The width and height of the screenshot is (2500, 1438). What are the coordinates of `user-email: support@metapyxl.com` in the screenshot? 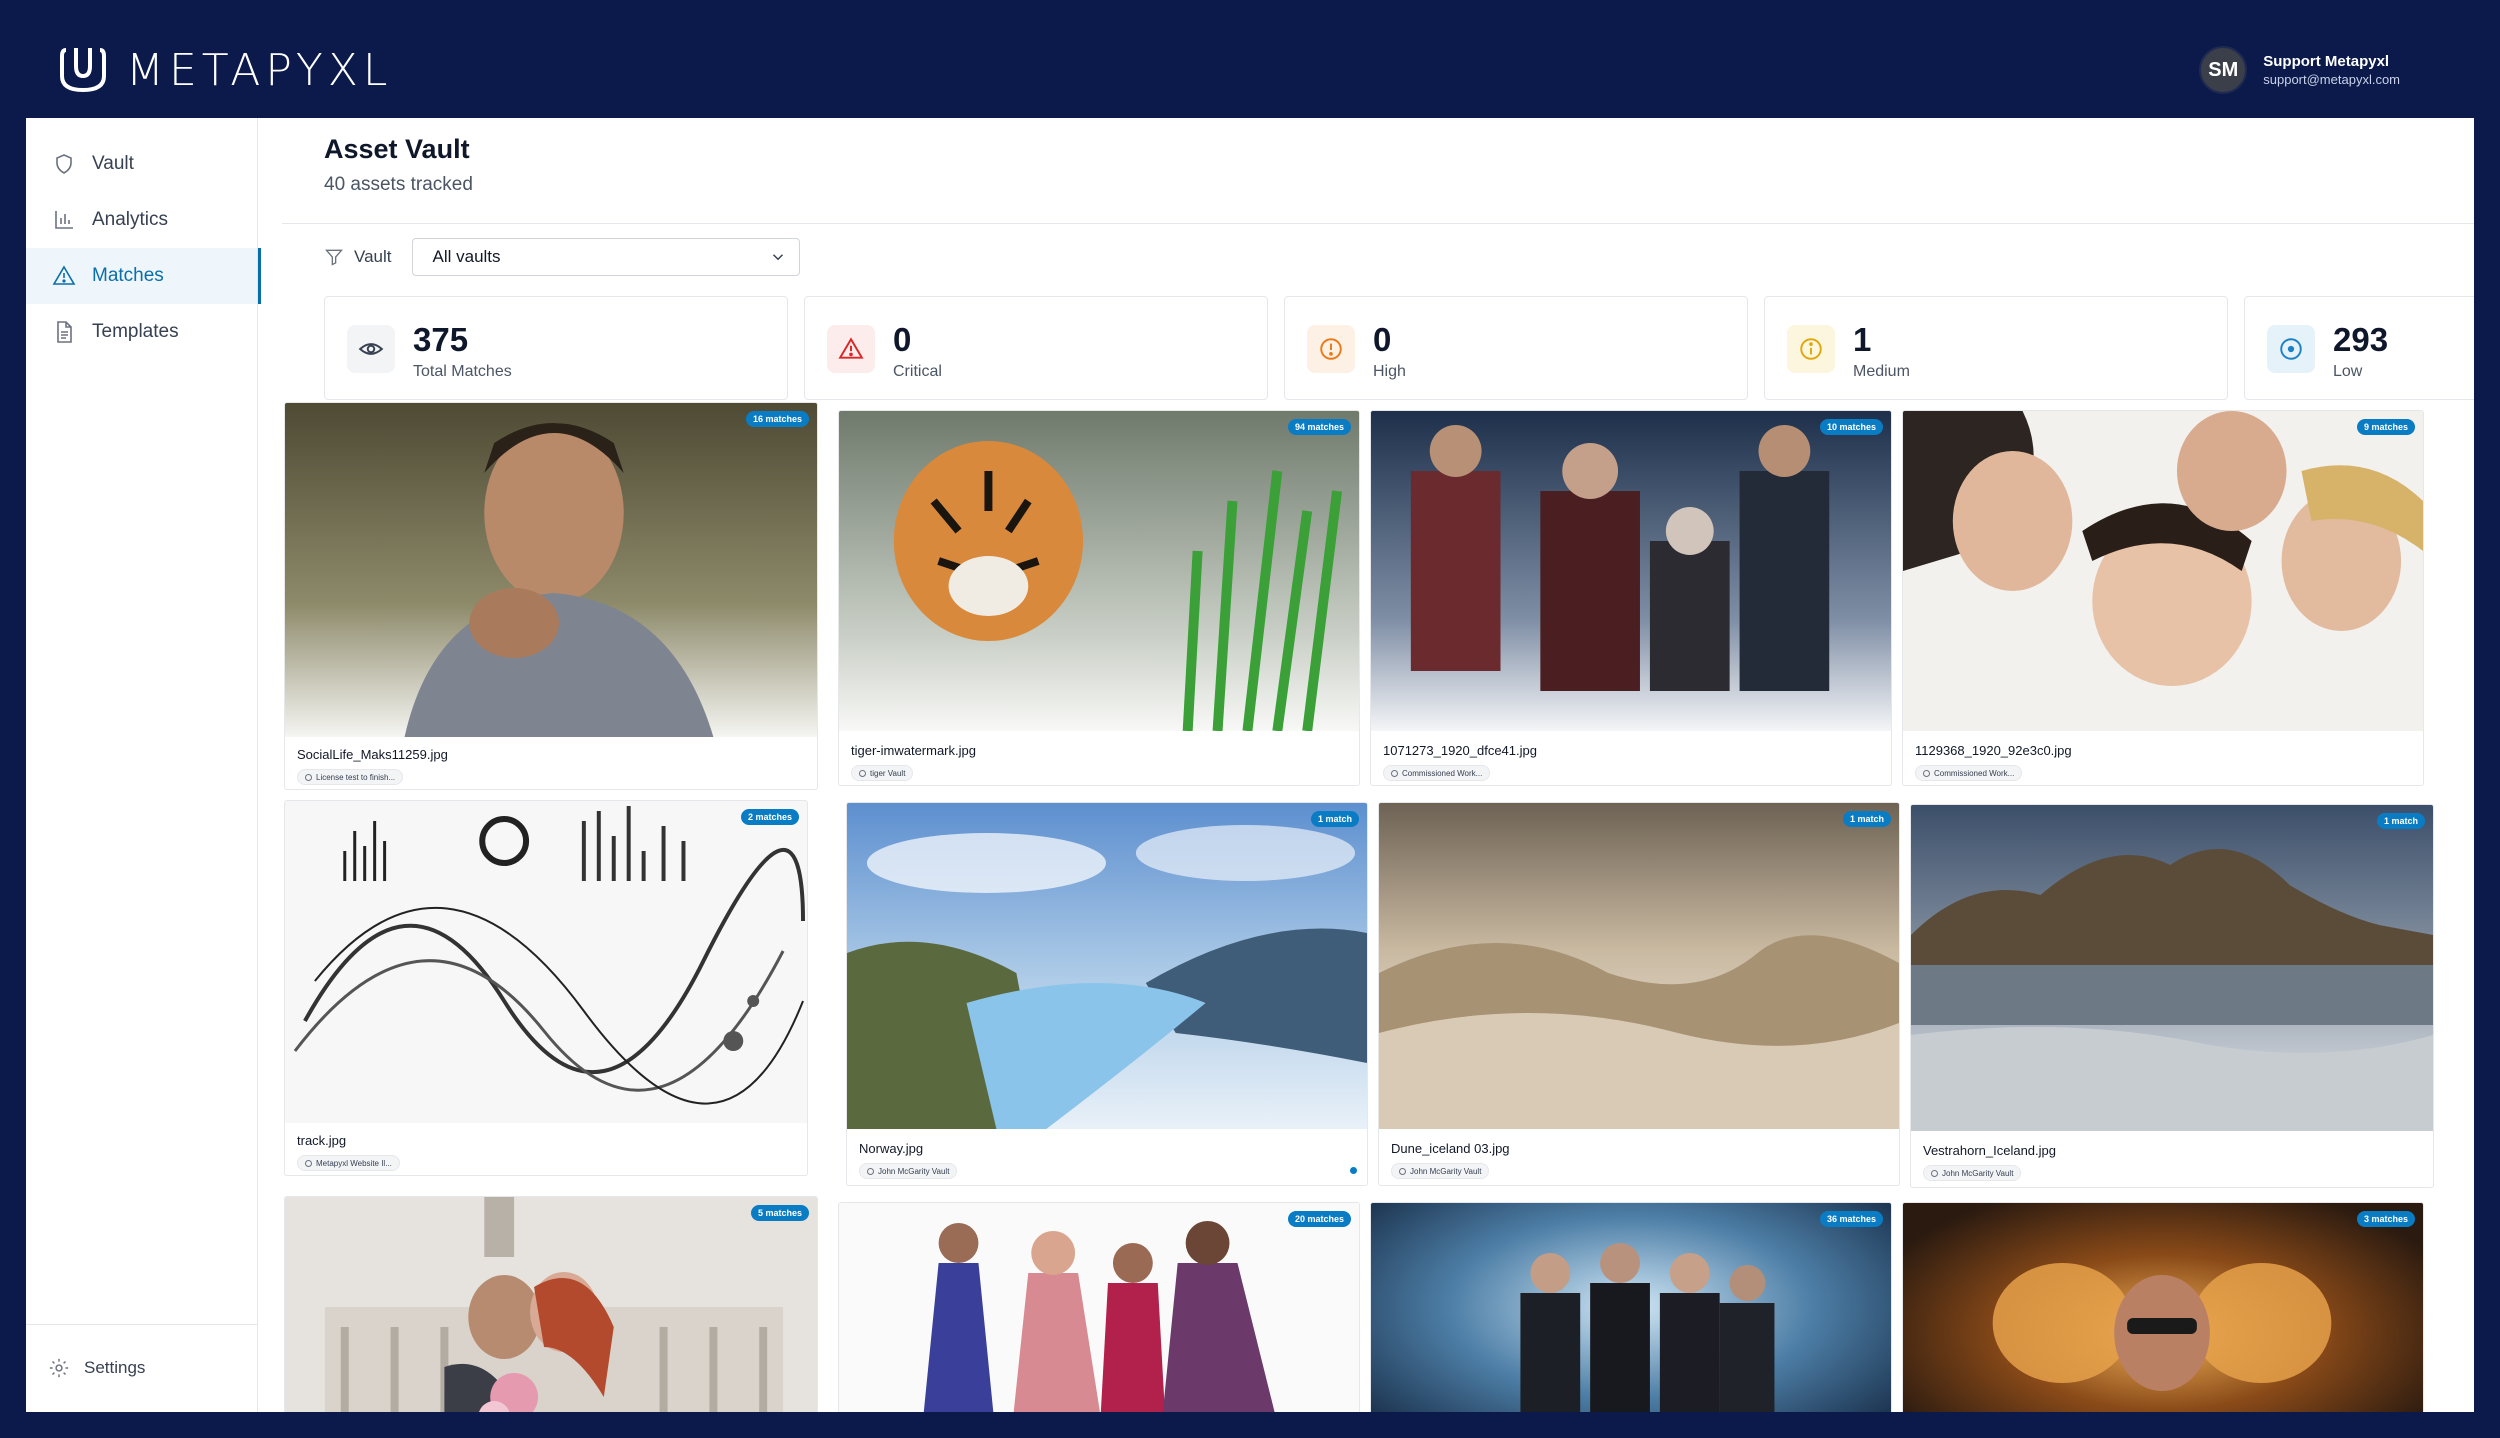 It's located at (2331, 79).